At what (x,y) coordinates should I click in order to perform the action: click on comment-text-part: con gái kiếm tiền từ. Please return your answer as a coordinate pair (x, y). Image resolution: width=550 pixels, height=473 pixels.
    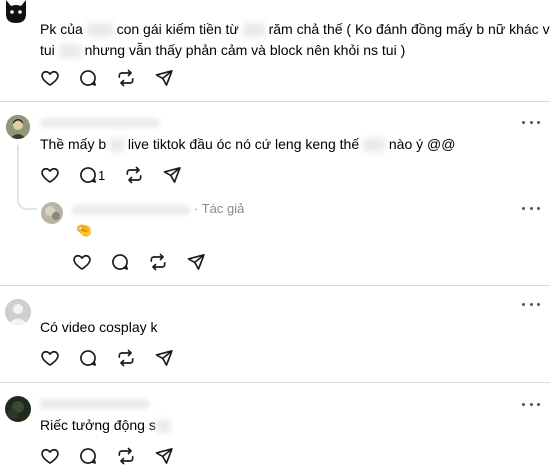
    Looking at the image, I should click on (179, 29).